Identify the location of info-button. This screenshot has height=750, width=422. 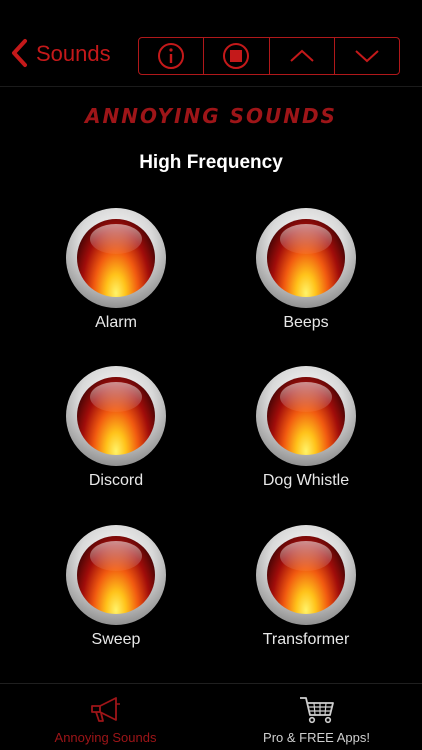
(171, 56).